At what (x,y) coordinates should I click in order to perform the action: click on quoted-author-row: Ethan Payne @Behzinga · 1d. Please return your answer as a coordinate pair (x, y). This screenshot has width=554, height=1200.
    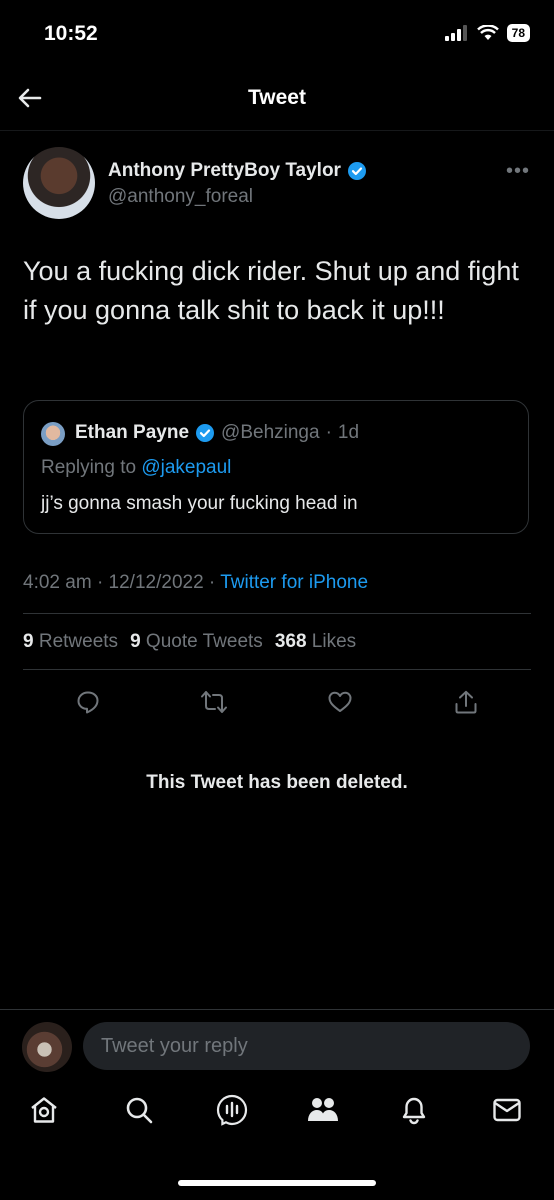
    Looking at the image, I should click on (217, 433).